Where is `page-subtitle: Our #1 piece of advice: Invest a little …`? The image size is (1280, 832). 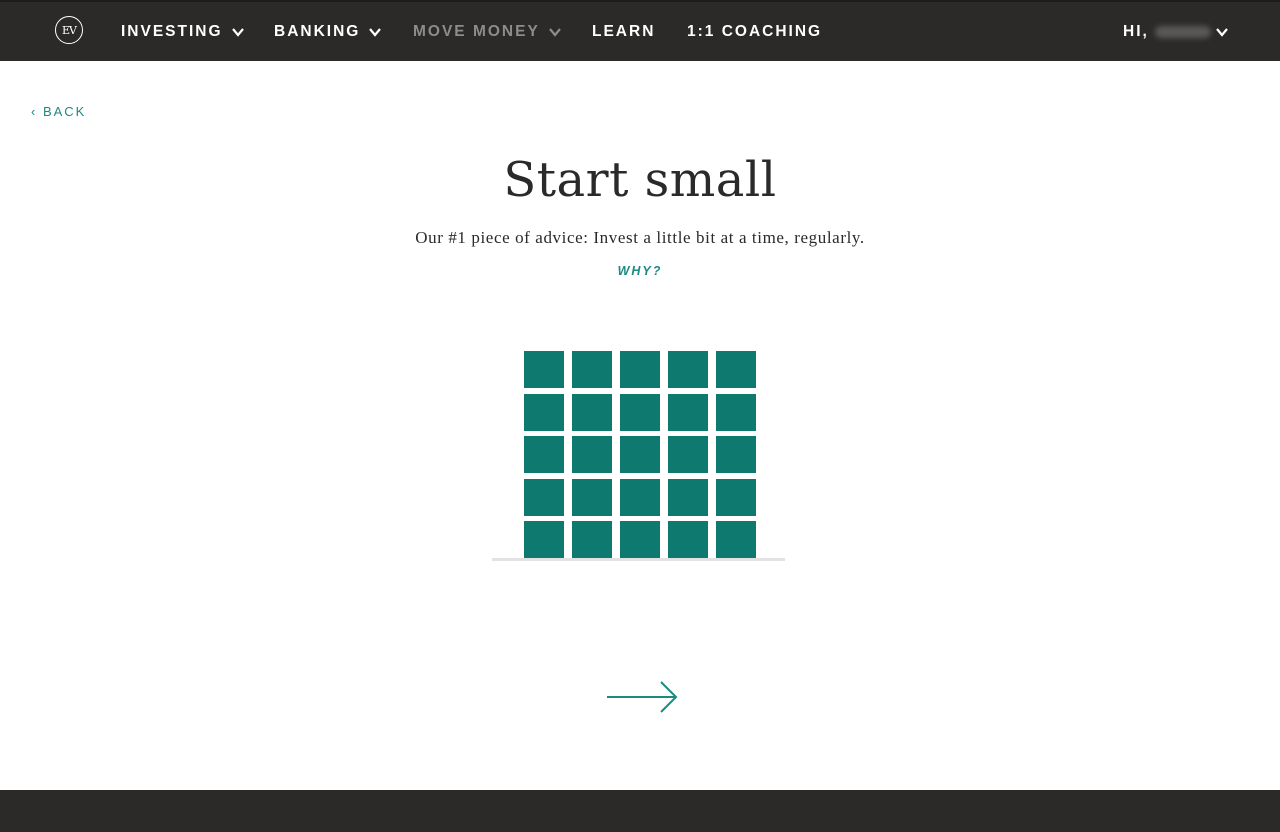
page-subtitle: Our #1 piece of advice: Invest a little … is located at coordinates (640, 237).